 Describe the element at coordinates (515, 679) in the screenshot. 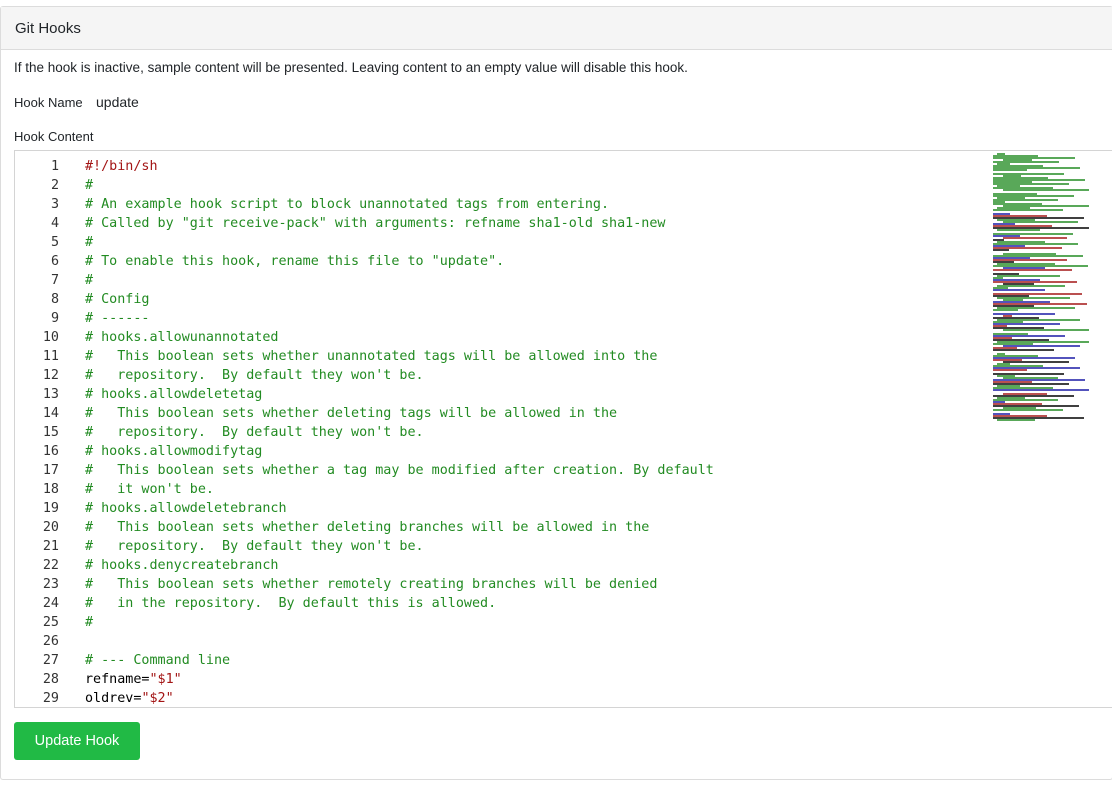

I see `code-line: 28 refname="$1"` at that location.